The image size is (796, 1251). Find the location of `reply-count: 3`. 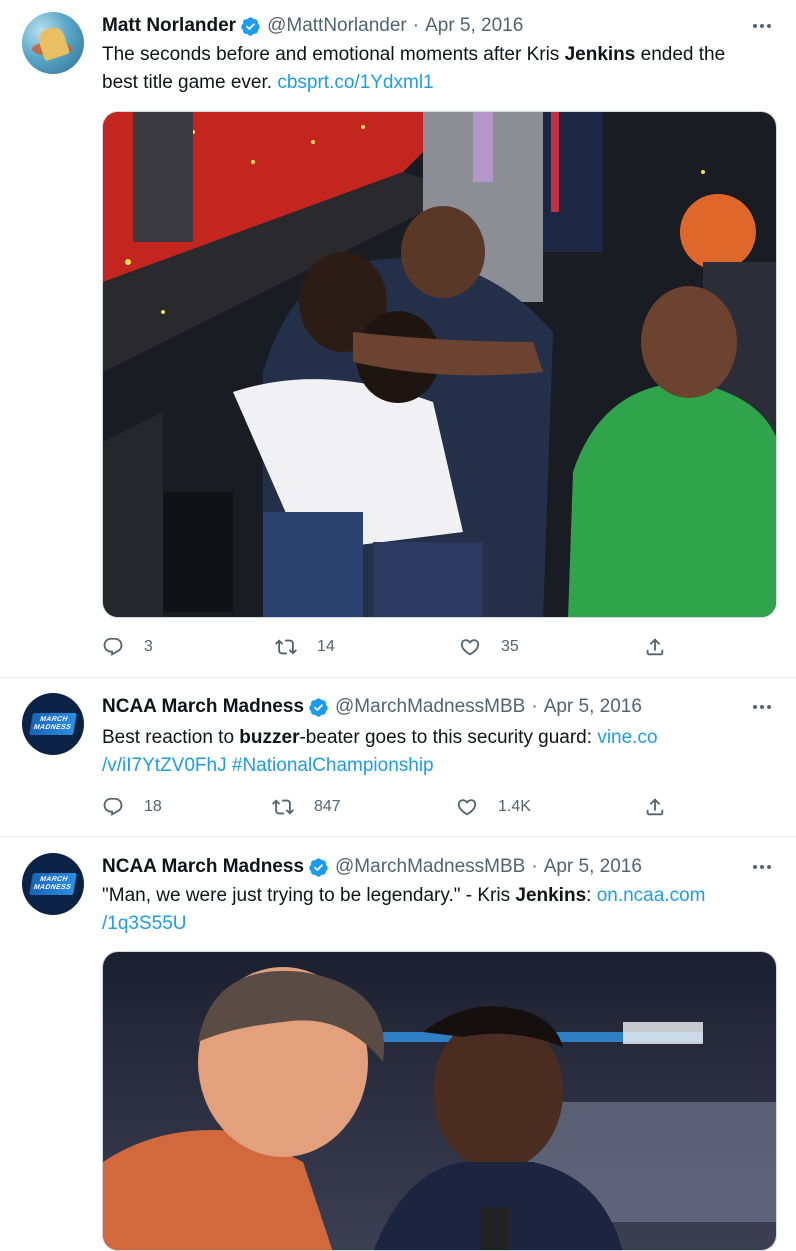

reply-count: 3 is located at coordinates (148, 646).